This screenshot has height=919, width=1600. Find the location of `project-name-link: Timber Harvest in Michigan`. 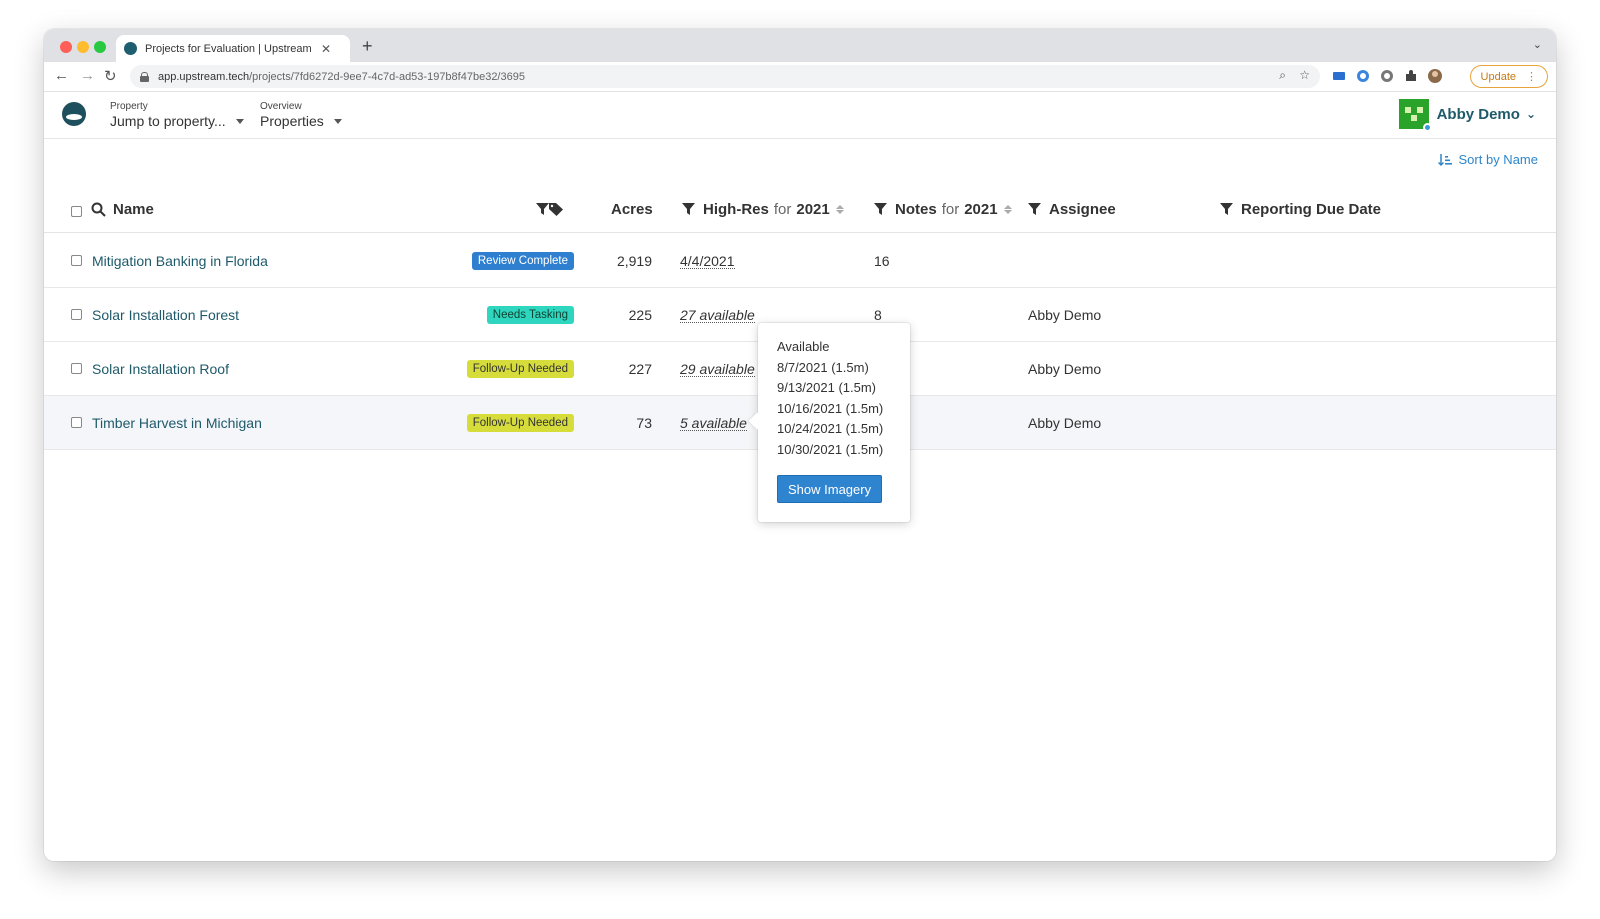

project-name-link: Timber Harvest in Michigan is located at coordinates (177, 423).